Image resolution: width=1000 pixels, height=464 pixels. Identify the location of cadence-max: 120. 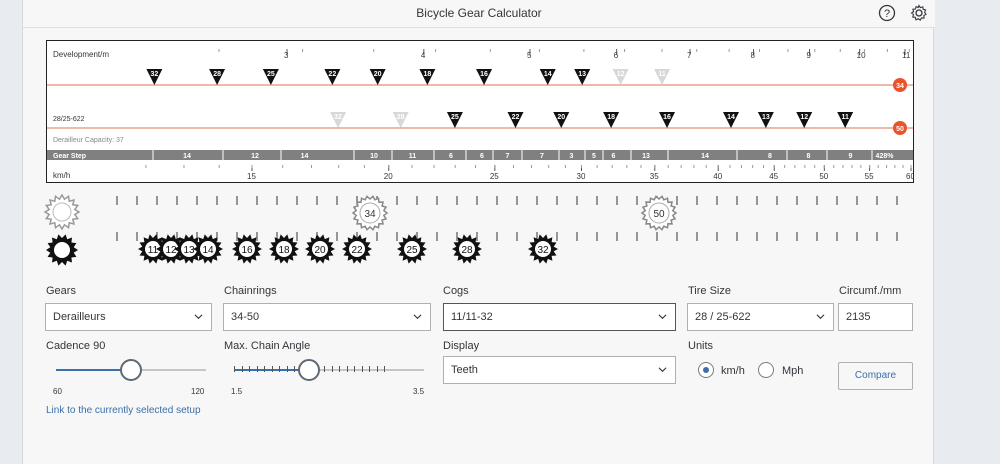
(198, 391).